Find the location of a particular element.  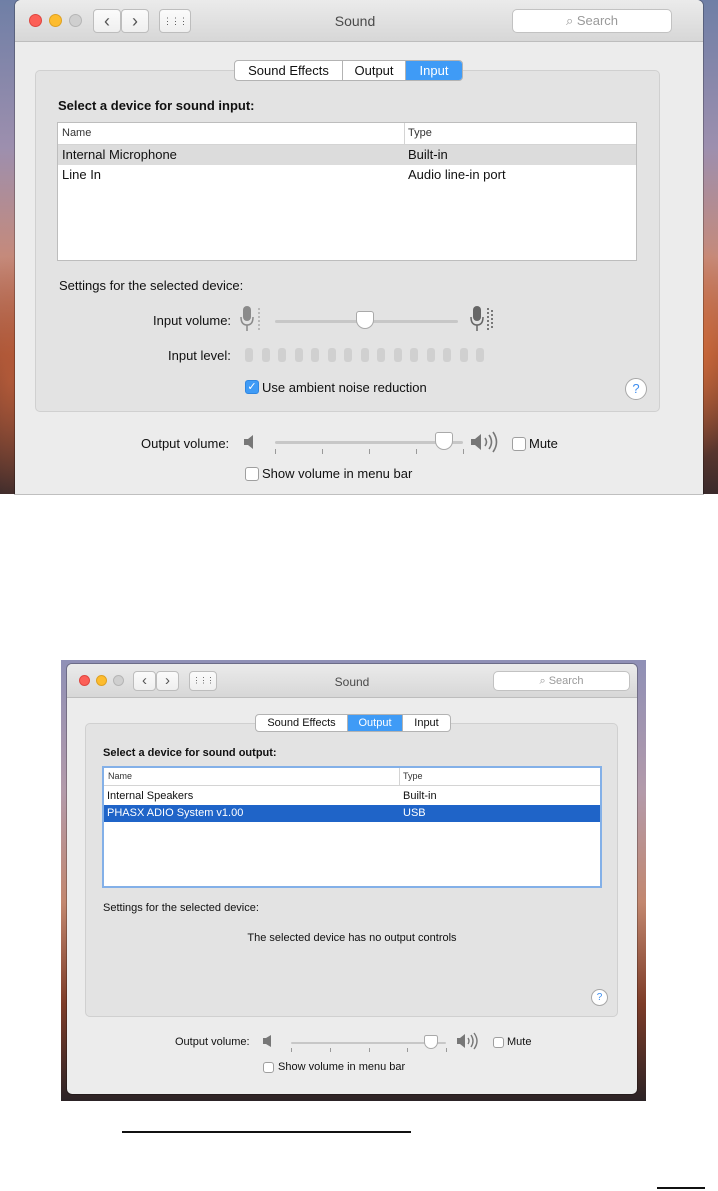

device-name: Line In is located at coordinates (82, 174).